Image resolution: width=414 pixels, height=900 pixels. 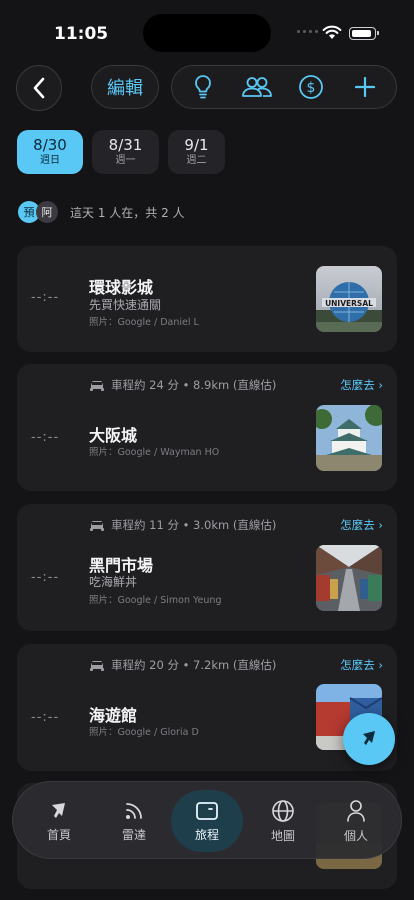 I want to click on nav-radar: 雷達, so click(x=134, y=821).